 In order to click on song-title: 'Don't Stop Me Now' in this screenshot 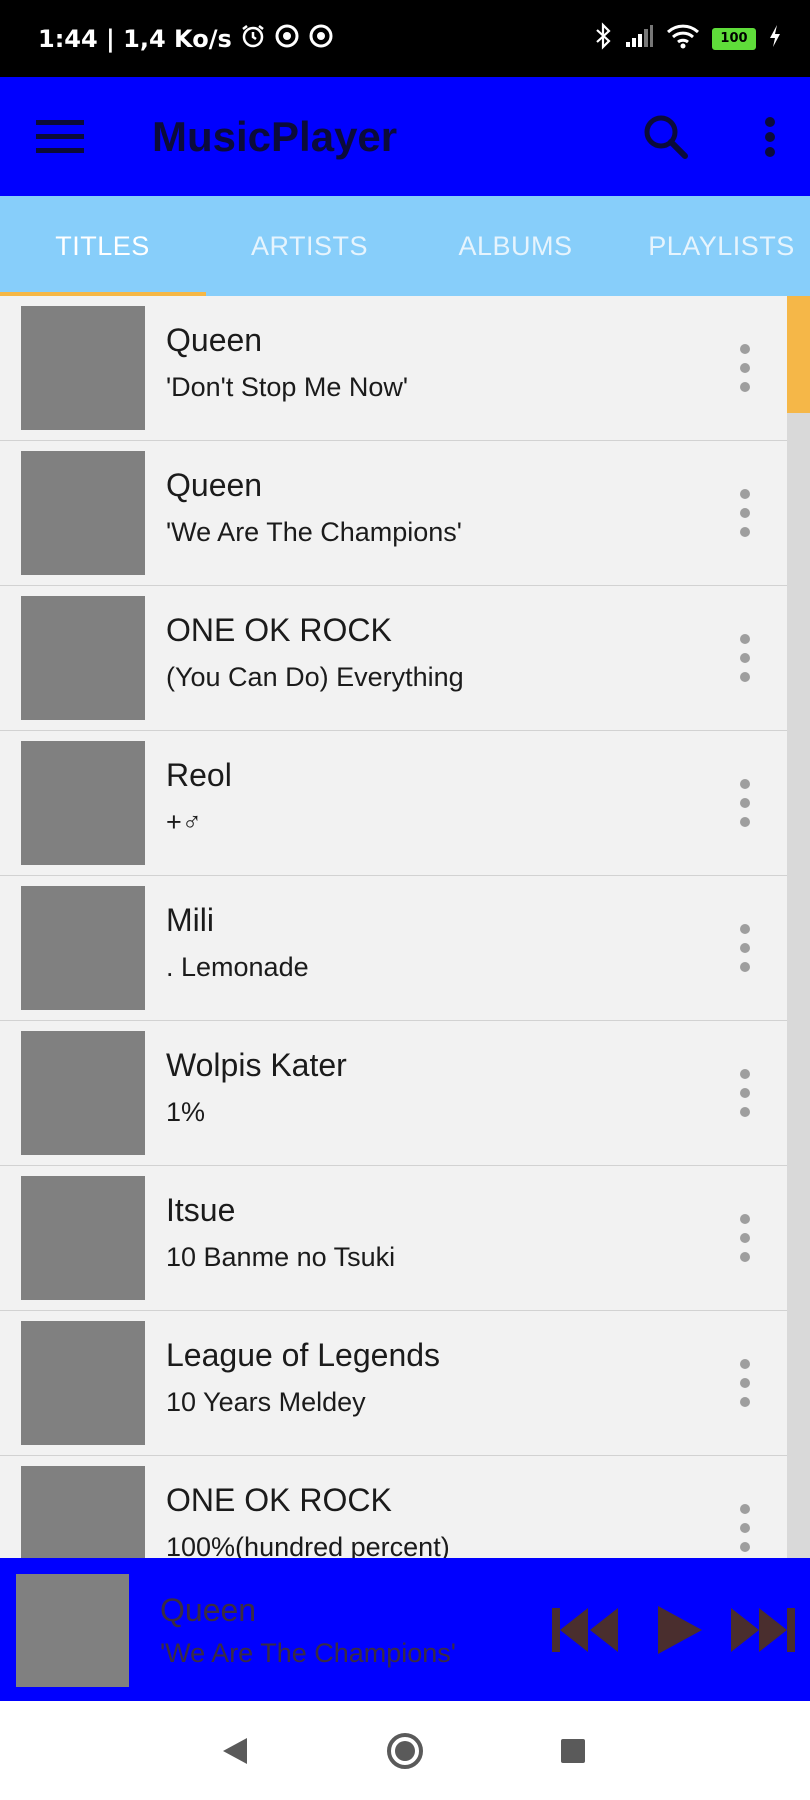, I will do `click(287, 387)`.